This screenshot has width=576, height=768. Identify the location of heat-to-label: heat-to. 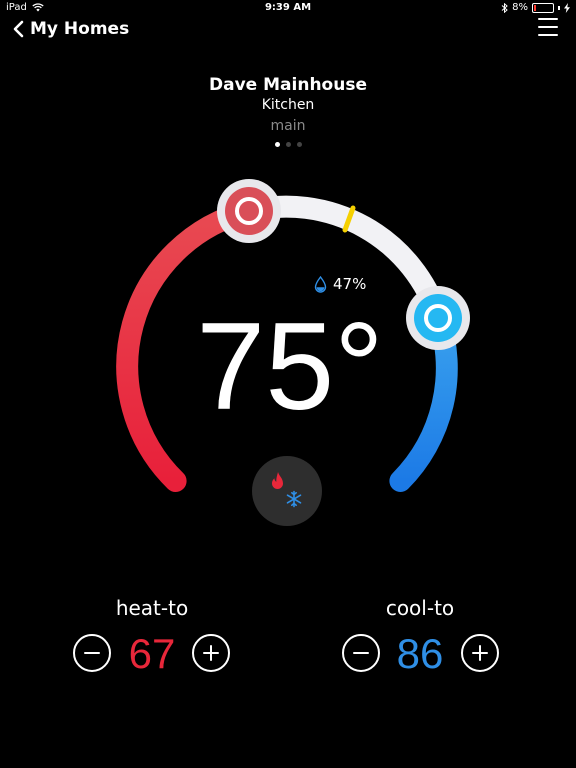
(152, 608).